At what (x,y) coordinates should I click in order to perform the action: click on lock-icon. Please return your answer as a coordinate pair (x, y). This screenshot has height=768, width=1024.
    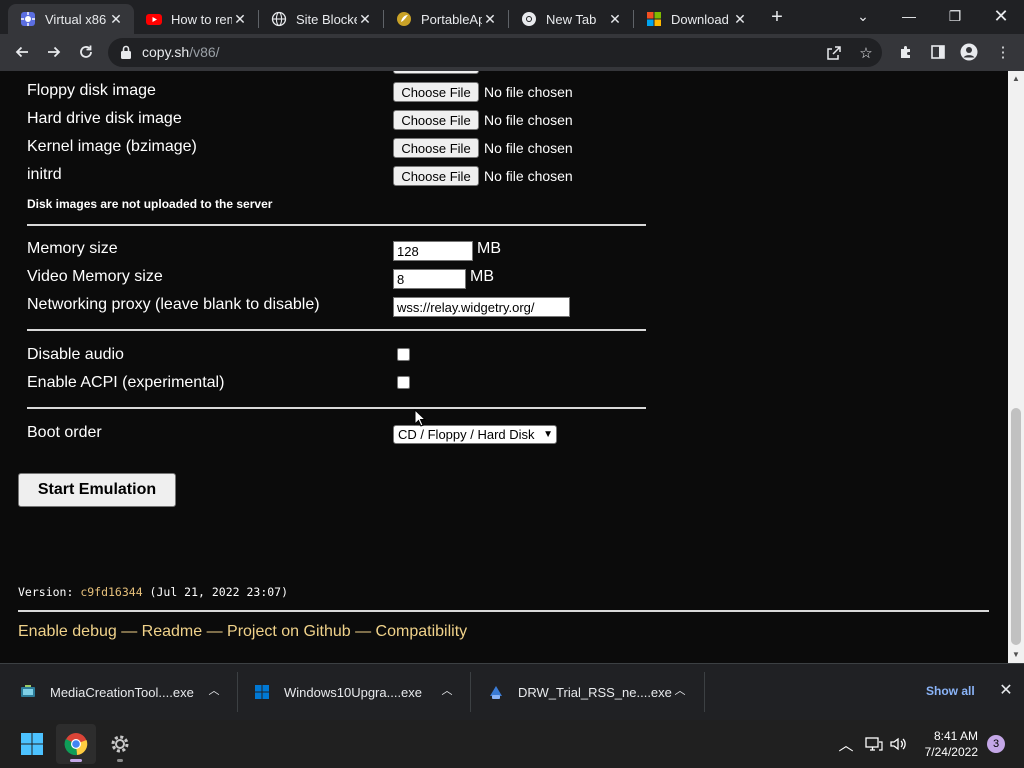
    Looking at the image, I should click on (126, 52).